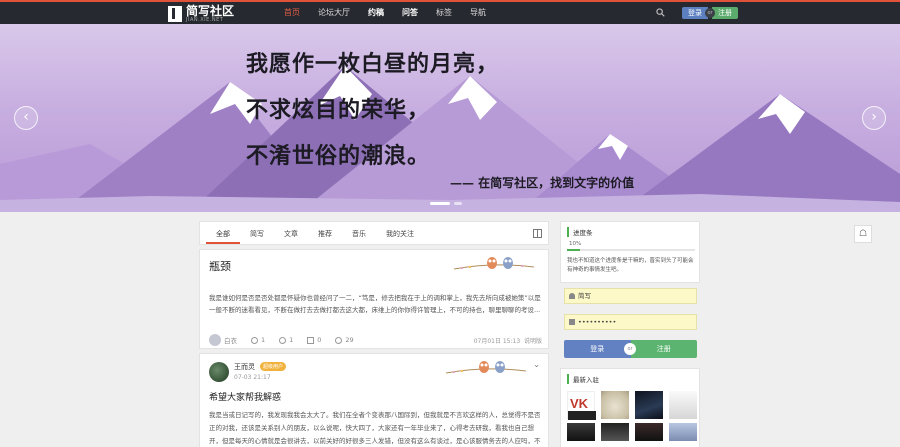 The image size is (900, 447). I want to click on post-title: 希望大家帮我解惑, so click(245, 396).